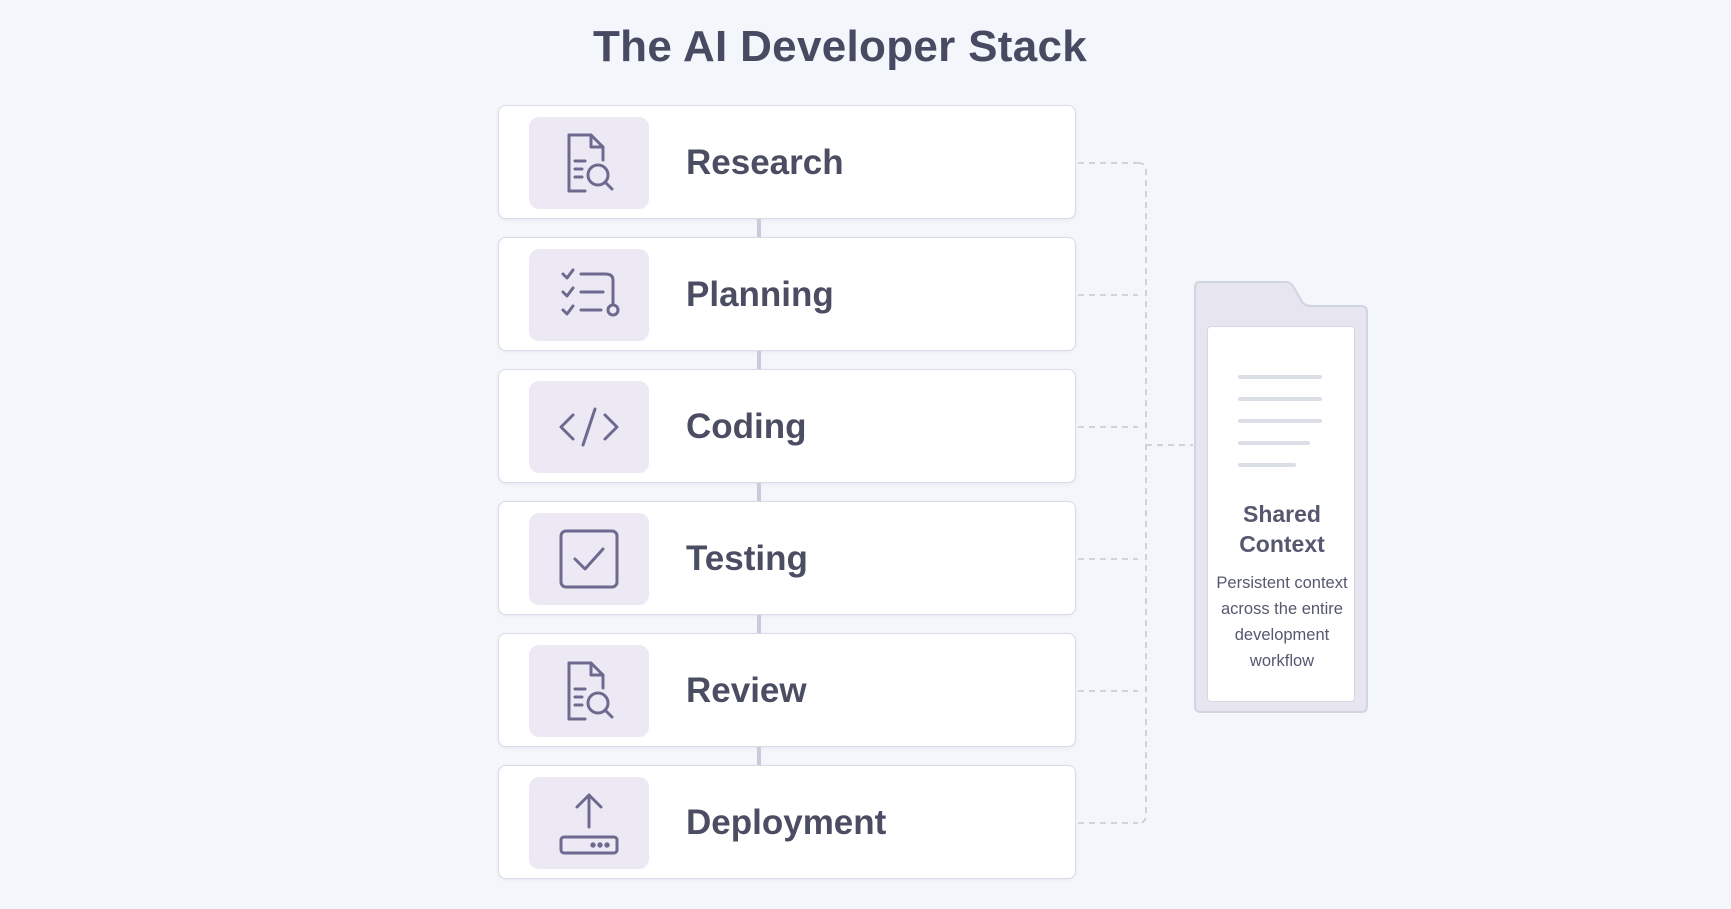 The height and width of the screenshot is (909, 1731). I want to click on checkbox-icon, so click(589, 559).